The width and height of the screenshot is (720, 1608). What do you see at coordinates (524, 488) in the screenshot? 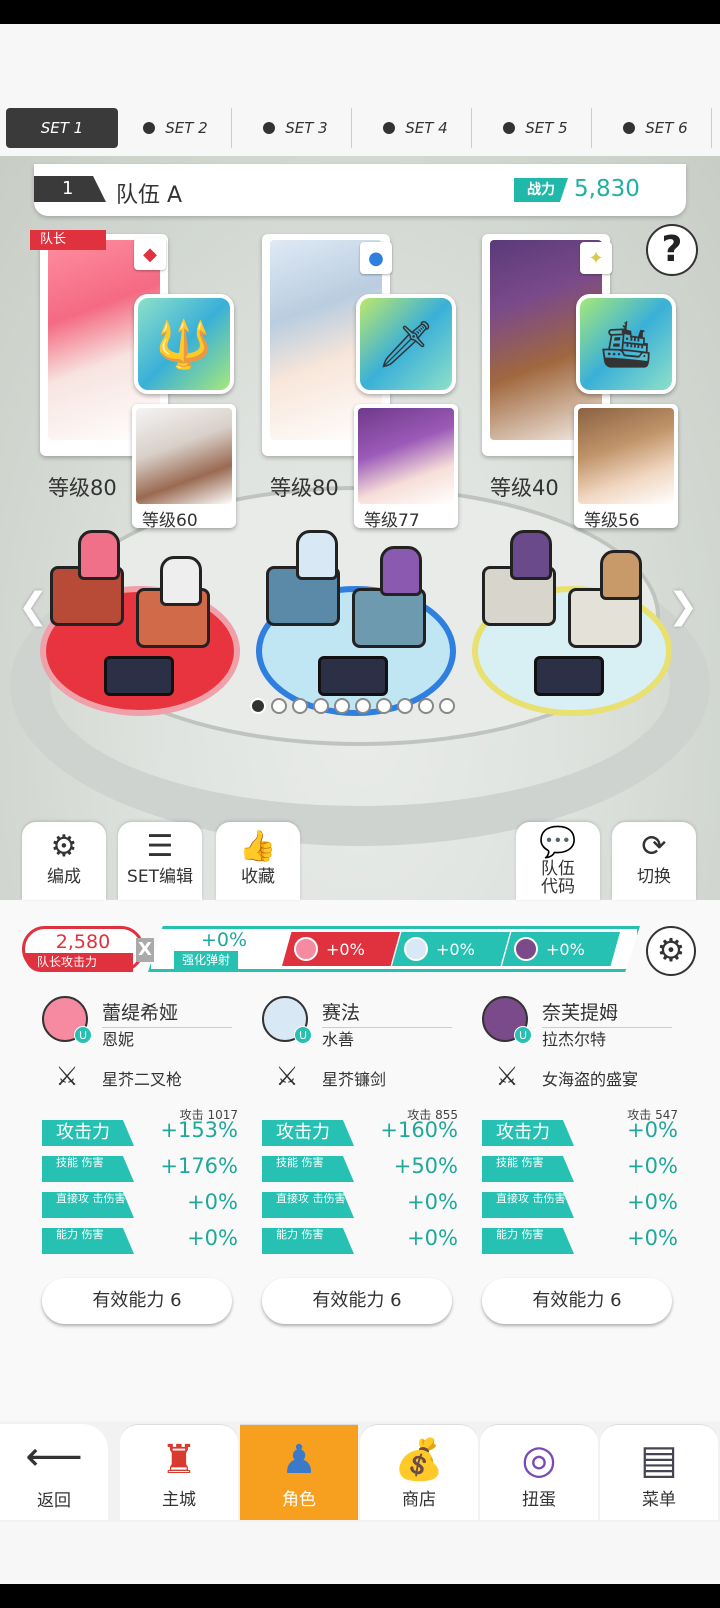
I see `hero-level: 等级40` at bounding box center [524, 488].